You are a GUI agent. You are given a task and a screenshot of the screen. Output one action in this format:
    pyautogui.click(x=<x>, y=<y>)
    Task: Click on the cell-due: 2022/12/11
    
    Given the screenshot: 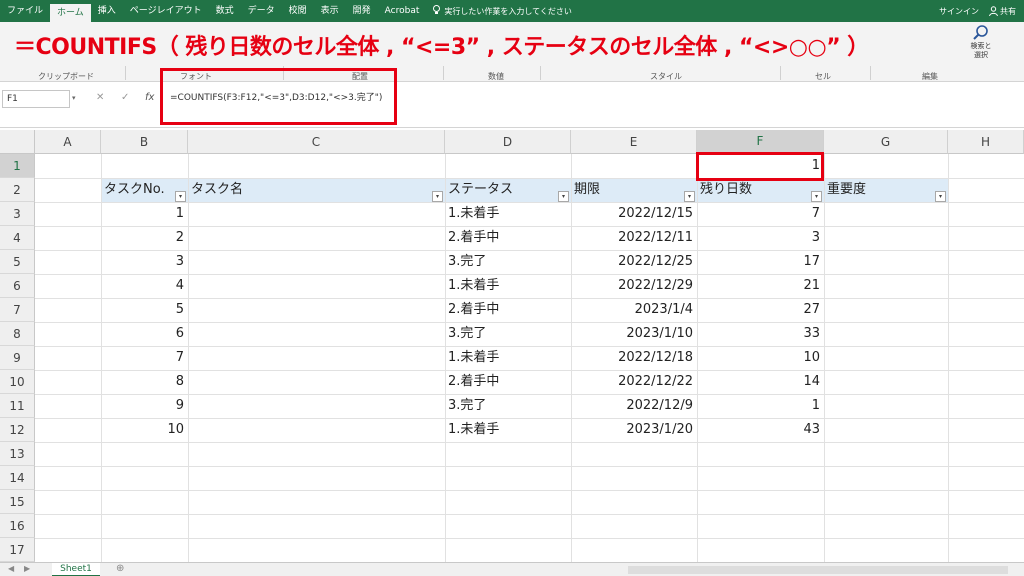 What is the action you would take?
    pyautogui.click(x=634, y=238)
    